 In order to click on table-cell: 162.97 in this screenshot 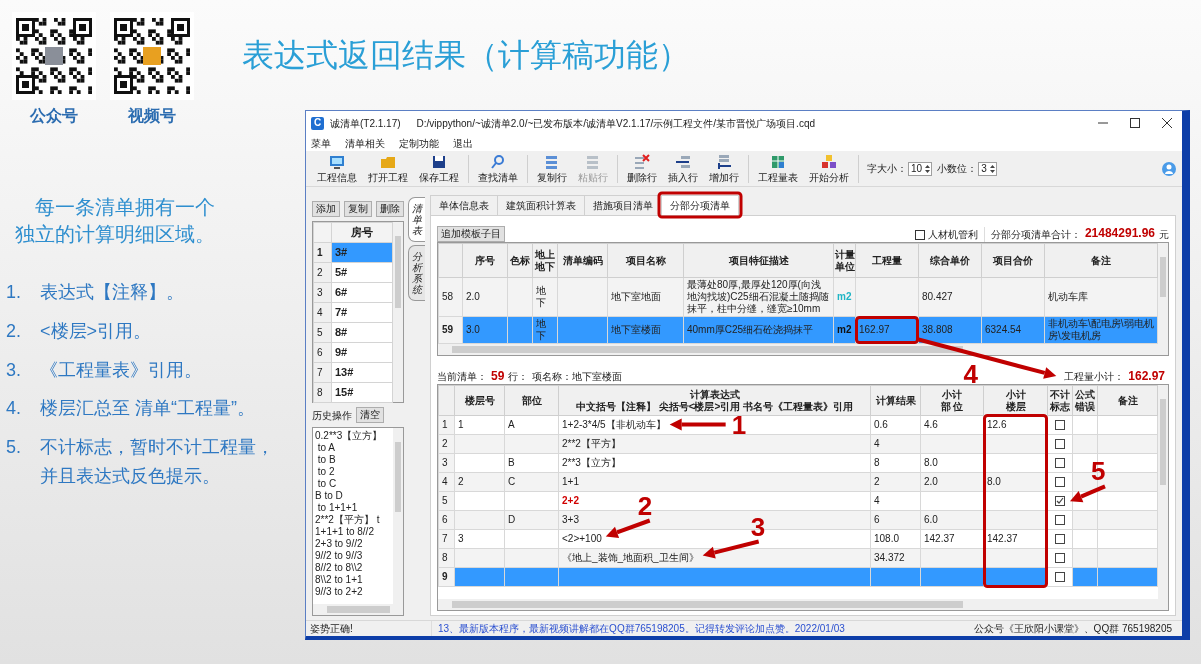, I will do `click(874, 329)`.